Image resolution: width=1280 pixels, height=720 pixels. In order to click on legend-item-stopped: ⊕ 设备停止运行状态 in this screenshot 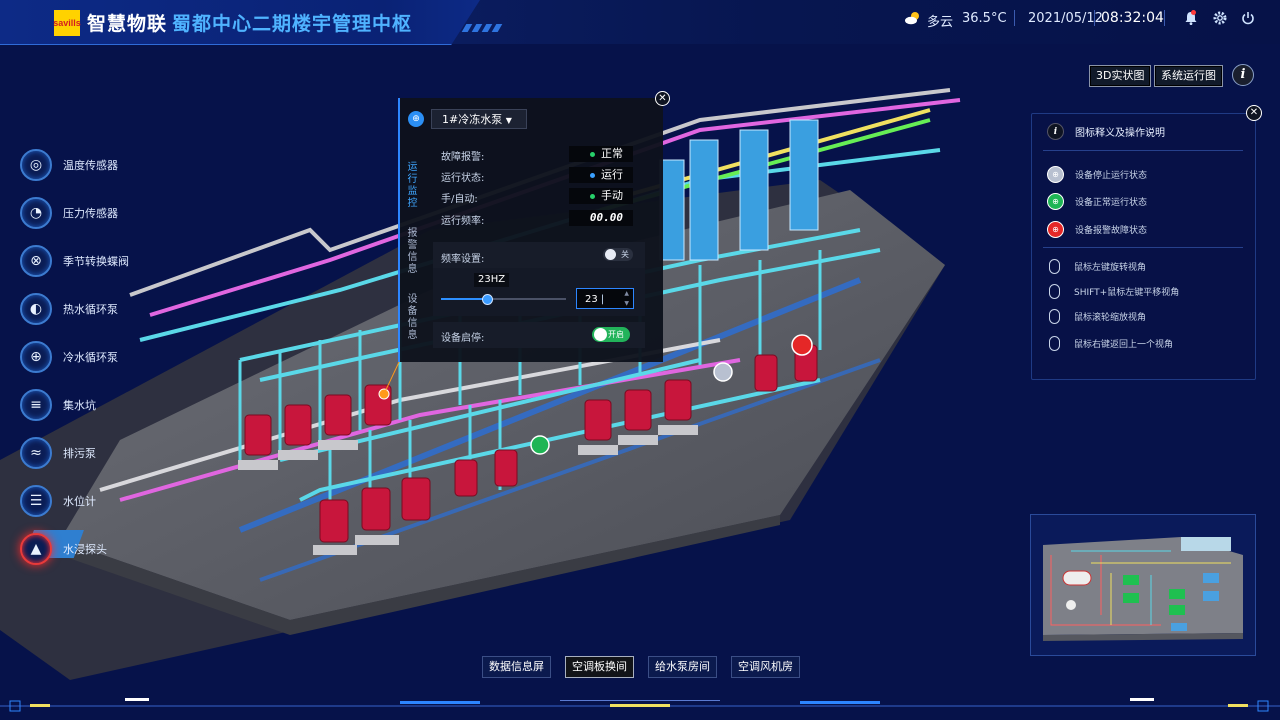, I will do `click(1097, 174)`.